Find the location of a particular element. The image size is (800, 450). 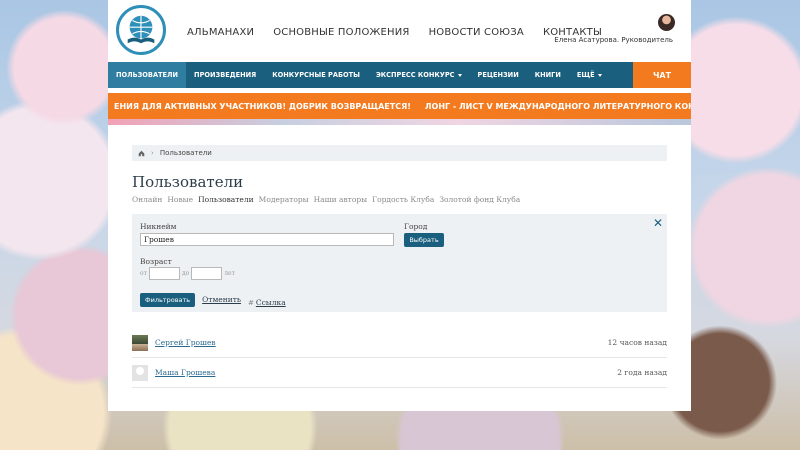

cancel-link: Отменить is located at coordinates (221, 299).